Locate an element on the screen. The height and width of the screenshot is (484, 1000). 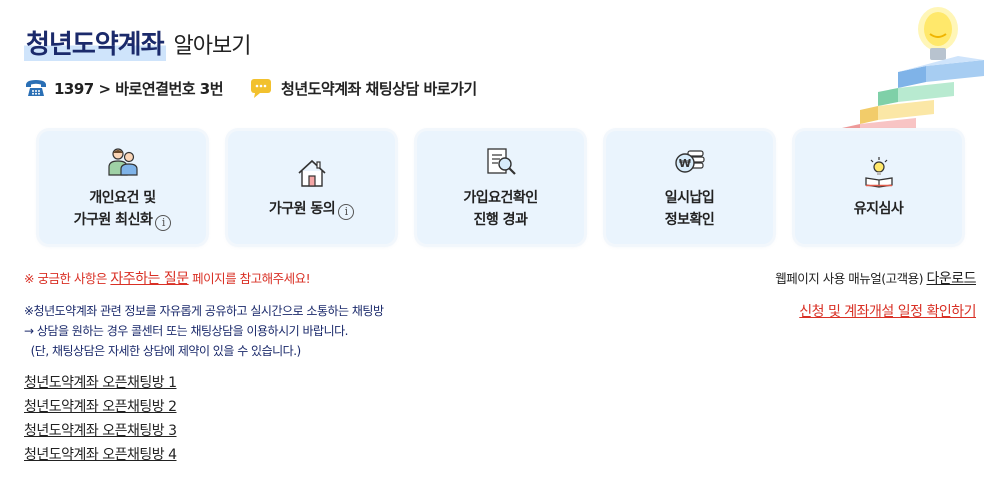
card-household-consent: 가구원 동의 i is located at coordinates (311, 187).